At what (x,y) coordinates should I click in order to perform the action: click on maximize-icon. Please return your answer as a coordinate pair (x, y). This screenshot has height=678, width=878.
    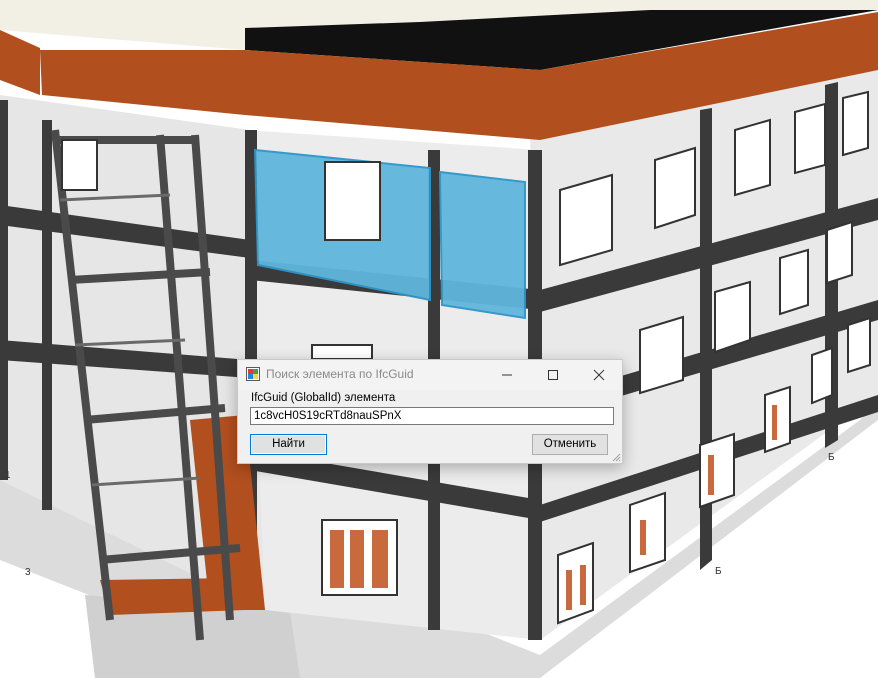
    Looking at the image, I should click on (553, 375).